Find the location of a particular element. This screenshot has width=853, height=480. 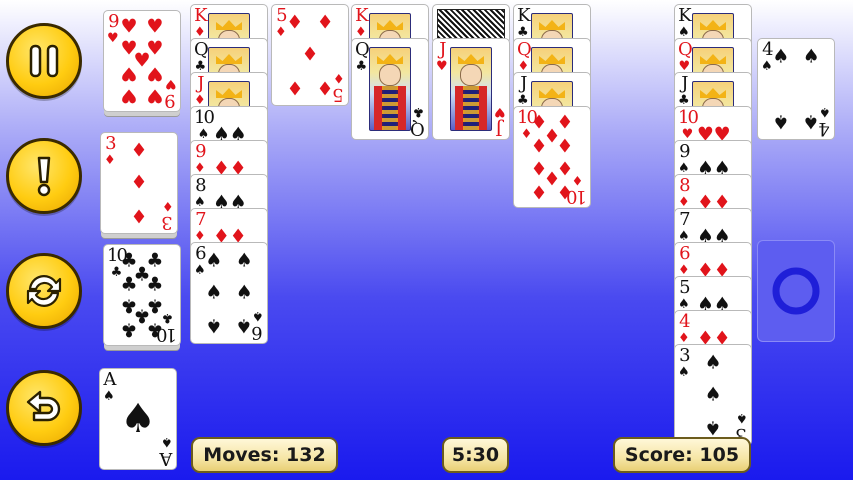

tableau6-card-2-index: Q ♥ is located at coordinates (685, 56).